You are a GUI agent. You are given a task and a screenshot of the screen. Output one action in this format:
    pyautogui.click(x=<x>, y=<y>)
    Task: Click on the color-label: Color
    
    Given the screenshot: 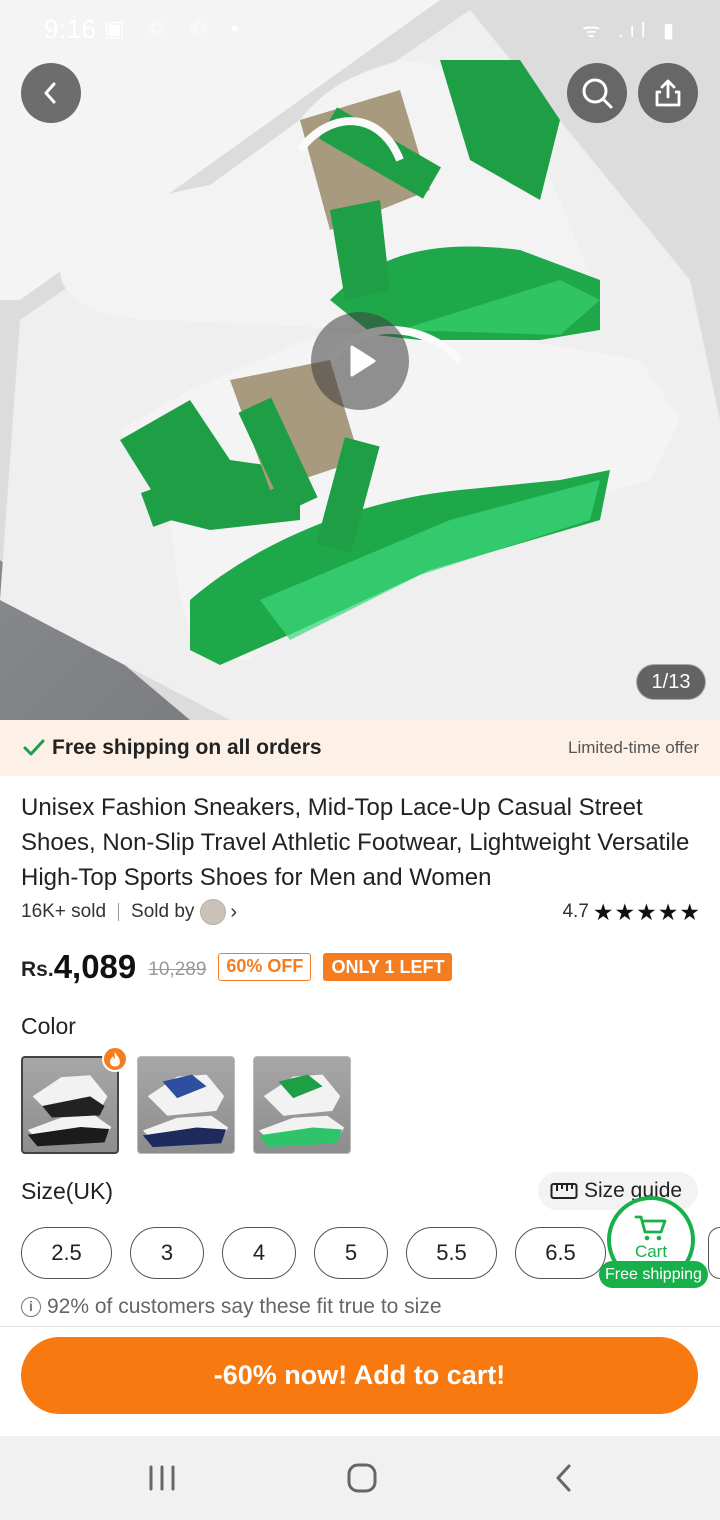 What is the action you would take?
    pyautogui.click(x=48, y=1026)
    